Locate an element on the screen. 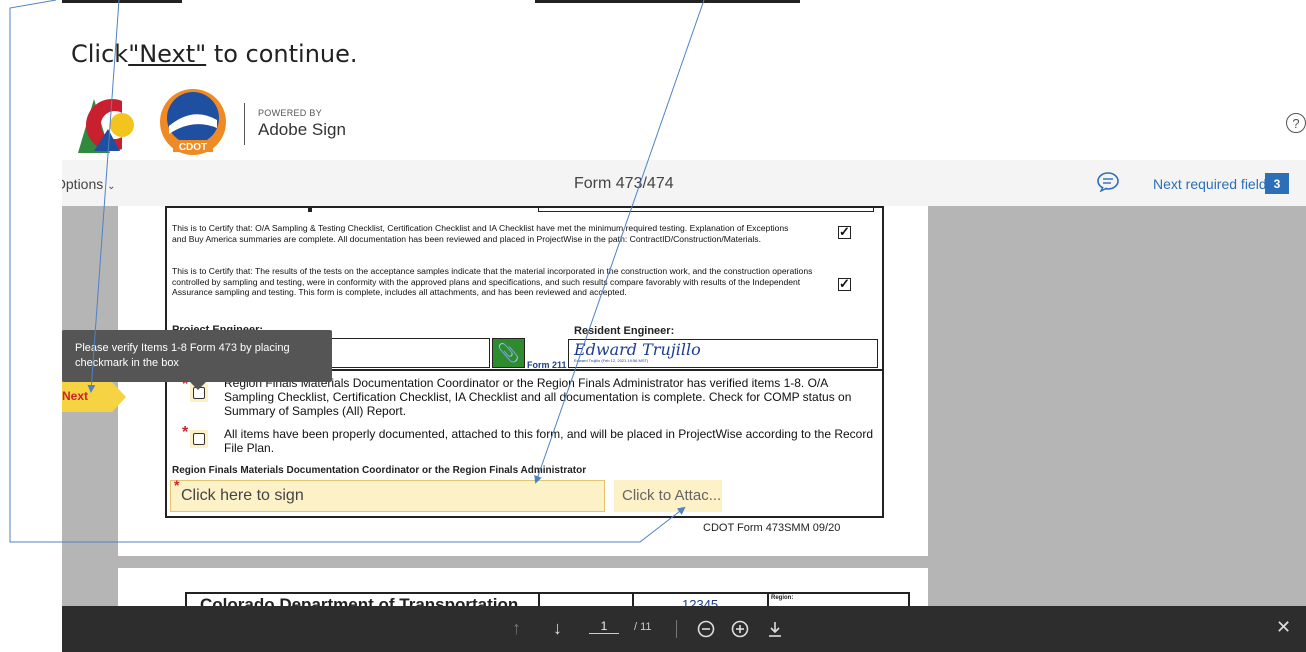 Image resolution: width=1306 pixels, height=652 pixels. instruction-suffix: to continue. is located at coordinates (282, 54).